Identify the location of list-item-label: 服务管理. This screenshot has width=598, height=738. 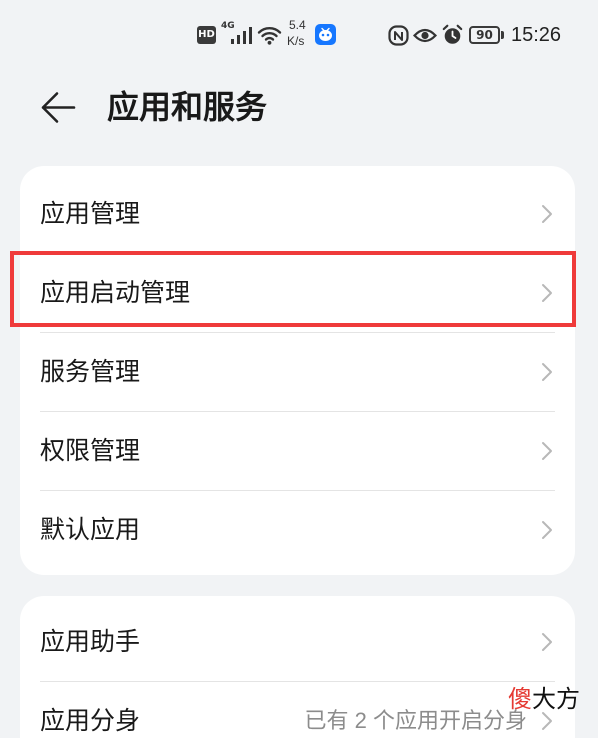
(90, 371).